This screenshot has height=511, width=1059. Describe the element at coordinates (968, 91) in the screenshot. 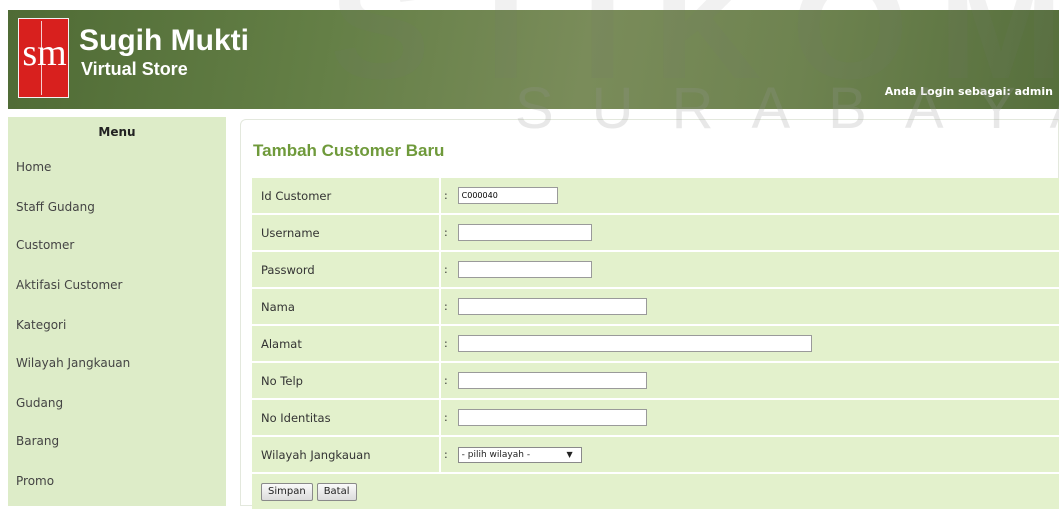

I see `login-info: Anda Login sebagai: admin` at that location.